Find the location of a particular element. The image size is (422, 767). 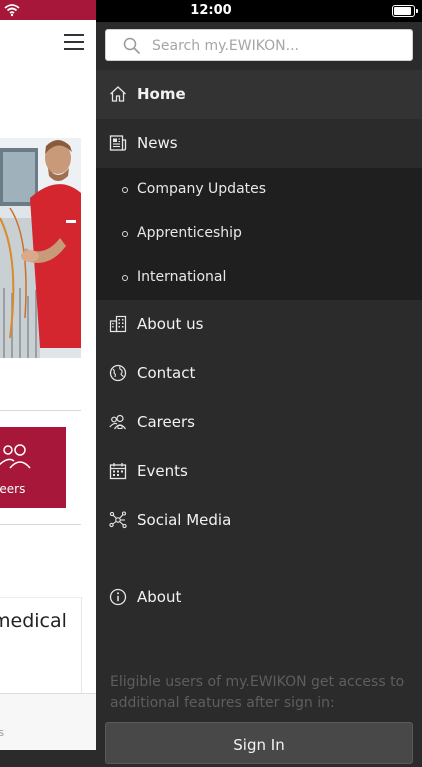

submenu-item-label: Company Updates is located at coordinates (202, 189).